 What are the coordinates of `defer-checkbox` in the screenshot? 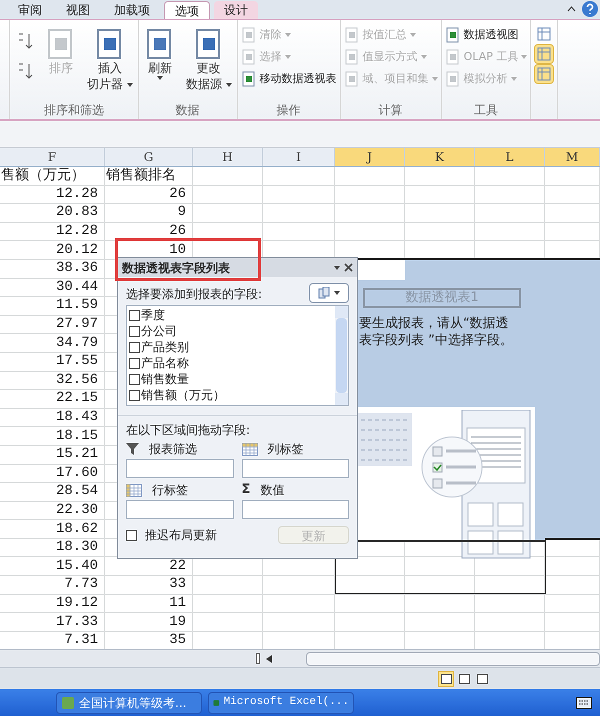 It's located at (131, 535).